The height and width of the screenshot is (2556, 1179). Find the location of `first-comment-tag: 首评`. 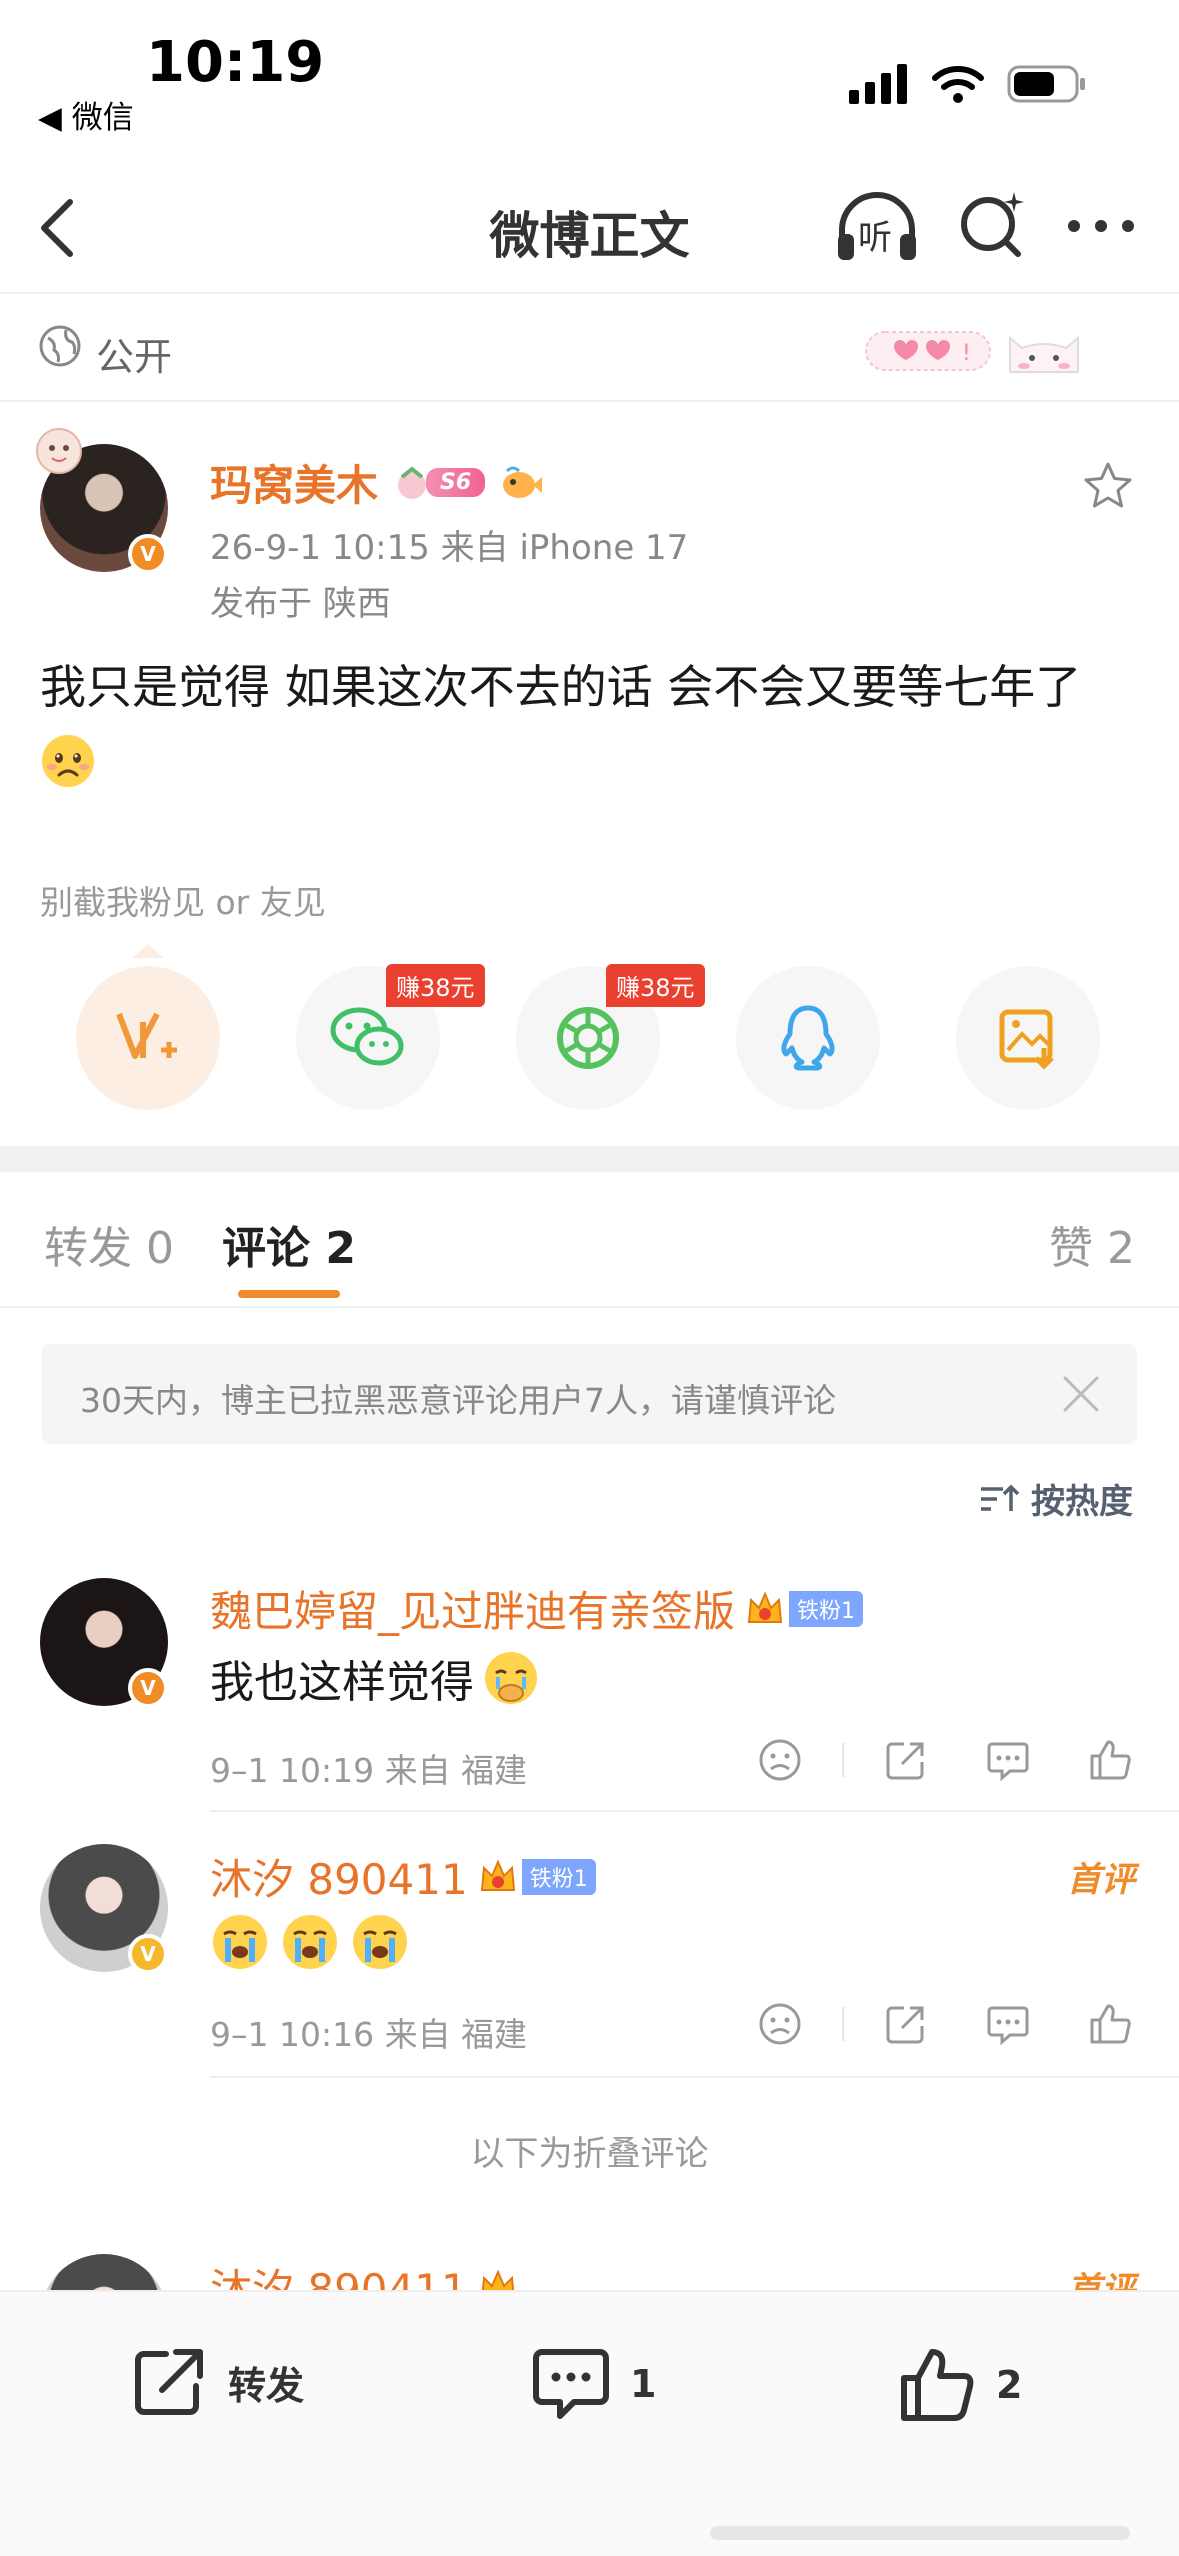

first-comment-tag: 首评 is located at coordinates (1101, 1880).